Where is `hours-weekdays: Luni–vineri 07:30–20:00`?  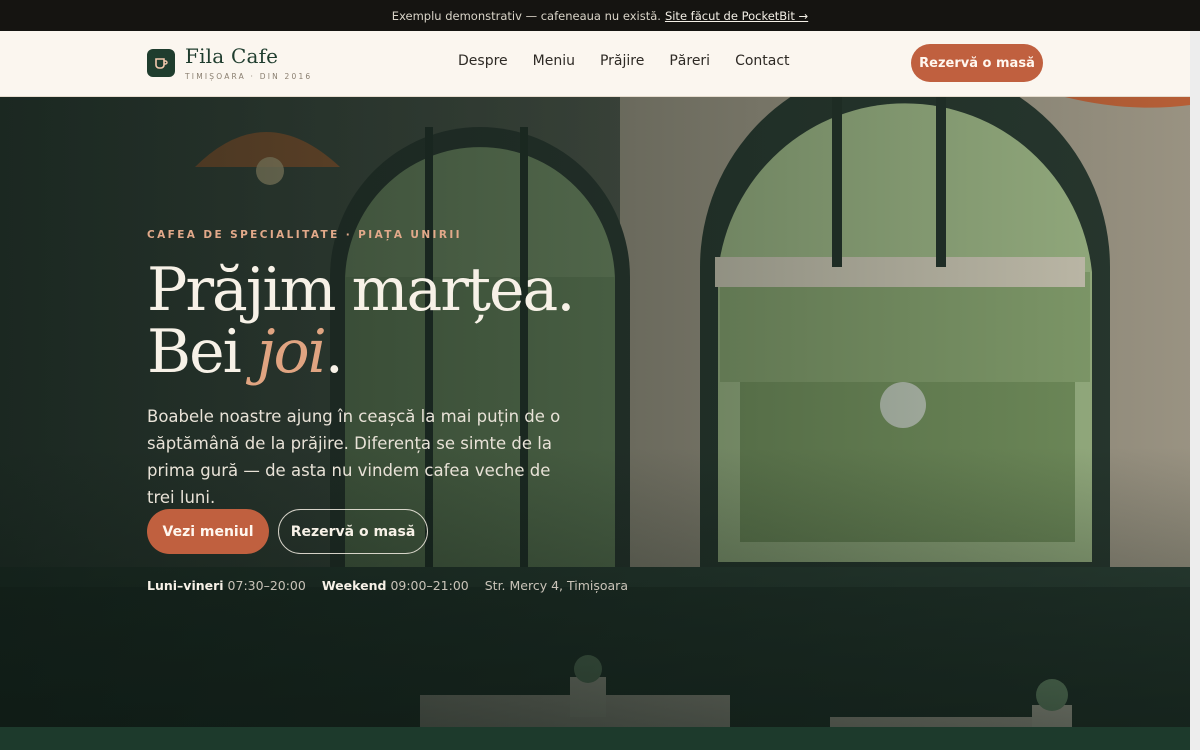
hours-weekdays: Luni–vineri 07:30–20:00 is located at coordinates (226, 585).